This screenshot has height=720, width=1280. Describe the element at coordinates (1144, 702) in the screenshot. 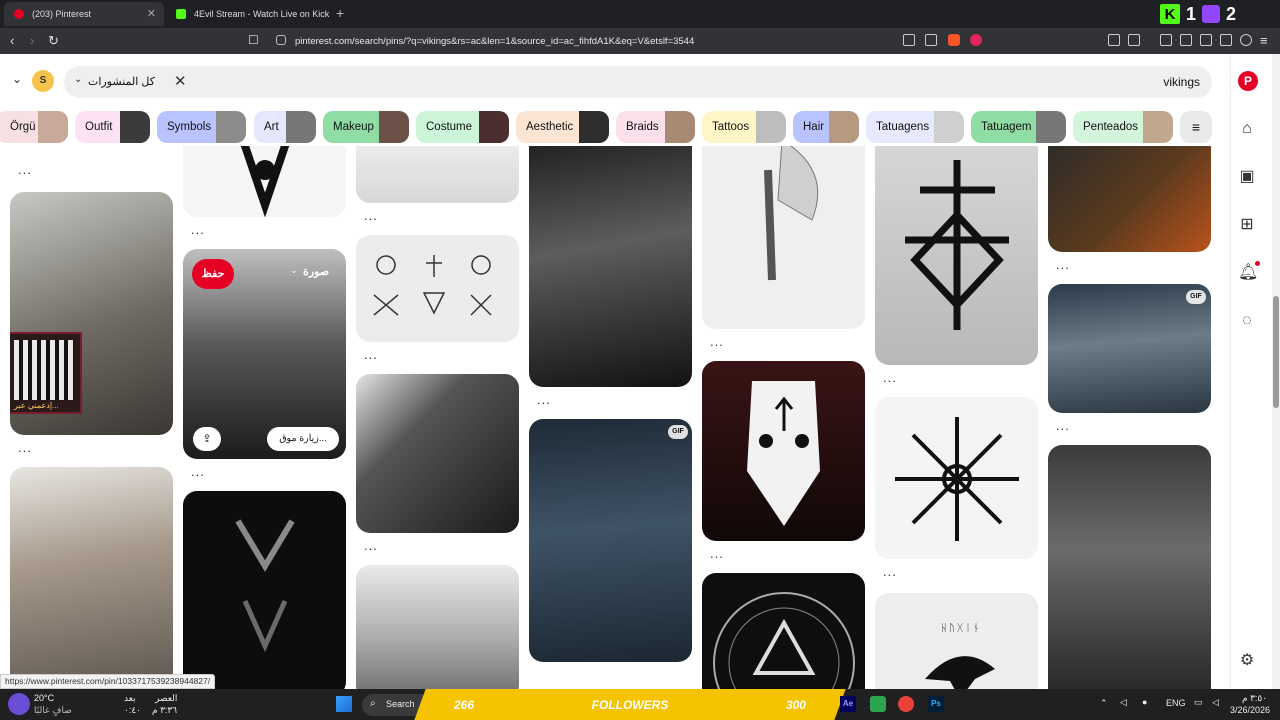

I see `mic-icon: ●` at that location.